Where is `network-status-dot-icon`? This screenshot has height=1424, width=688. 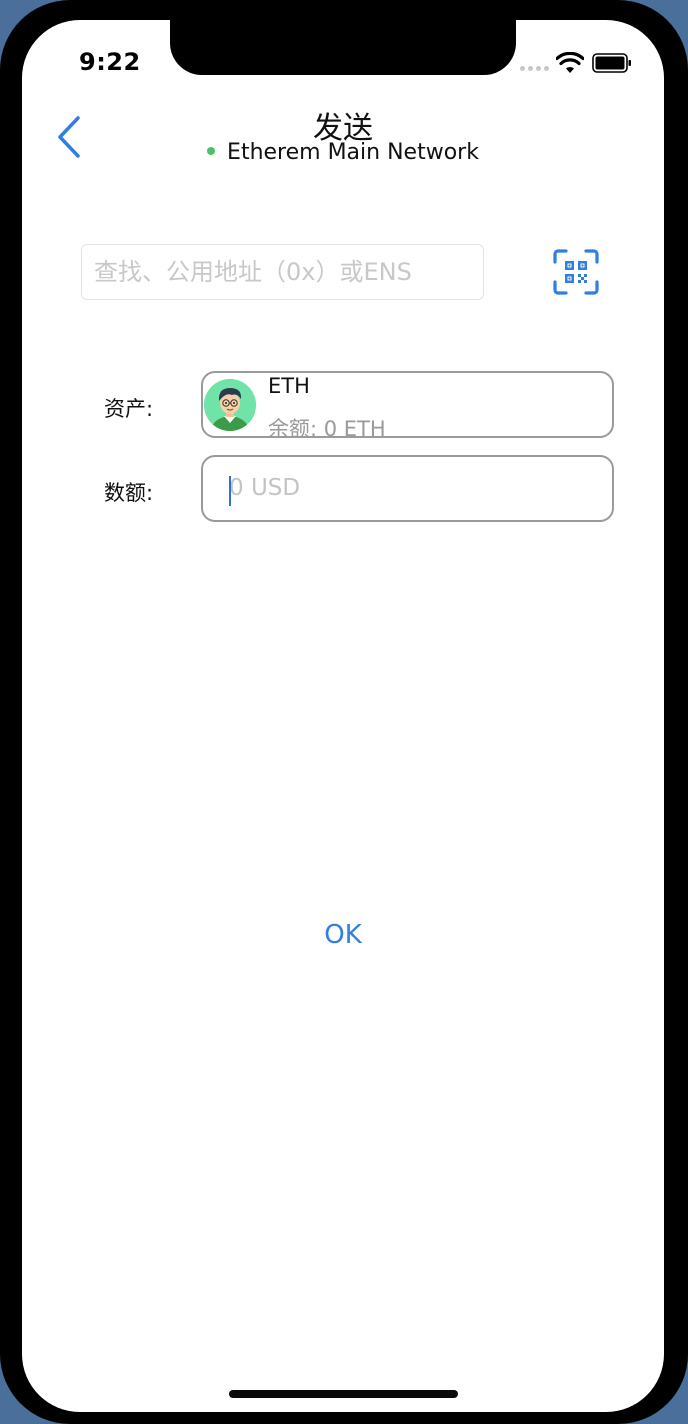
network-status-dot-icon is located at coordinates (211, 151).